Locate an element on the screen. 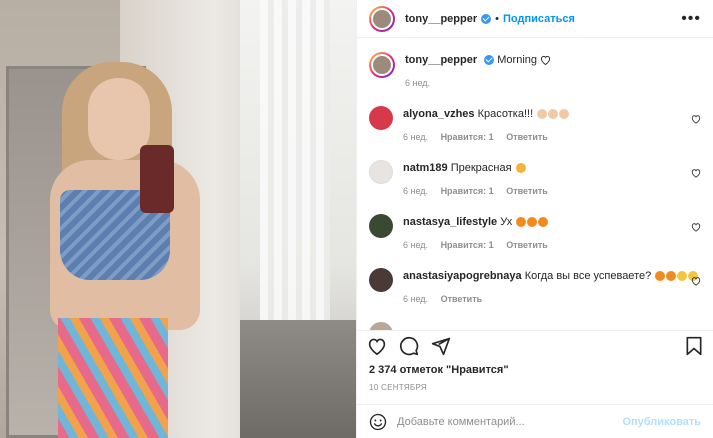 The width and height of the screenshot is (713, 438). share-paper-plane-icon is located at coordinates (441, 346).